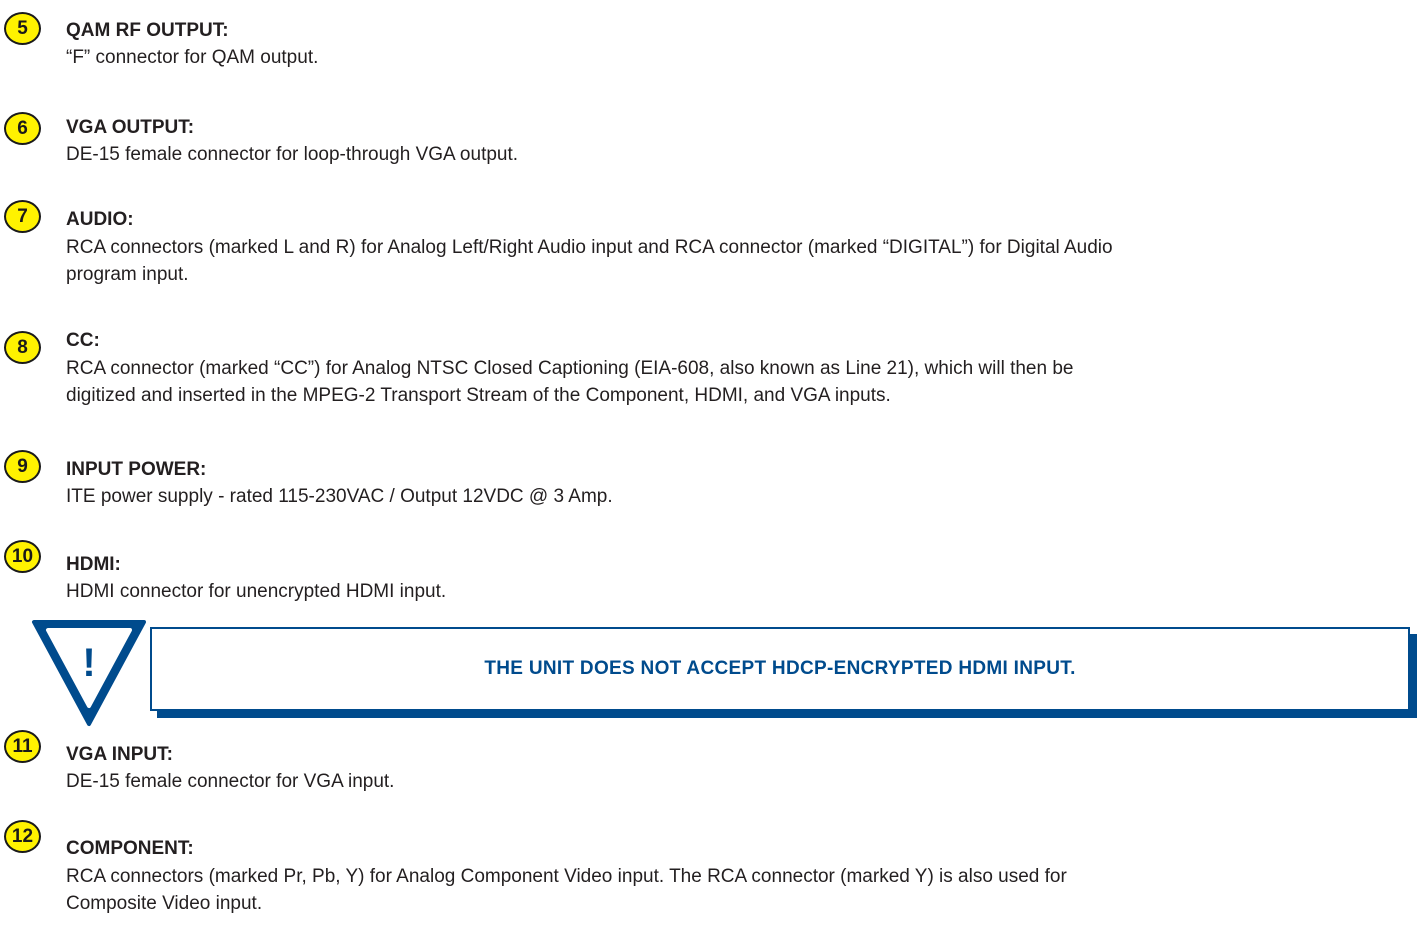 The width and height of the screenshot is (1426, 928). Describe the element at coordinates (100, 219) in the screenshot. I see `item-title: AUDIO:` at that location.